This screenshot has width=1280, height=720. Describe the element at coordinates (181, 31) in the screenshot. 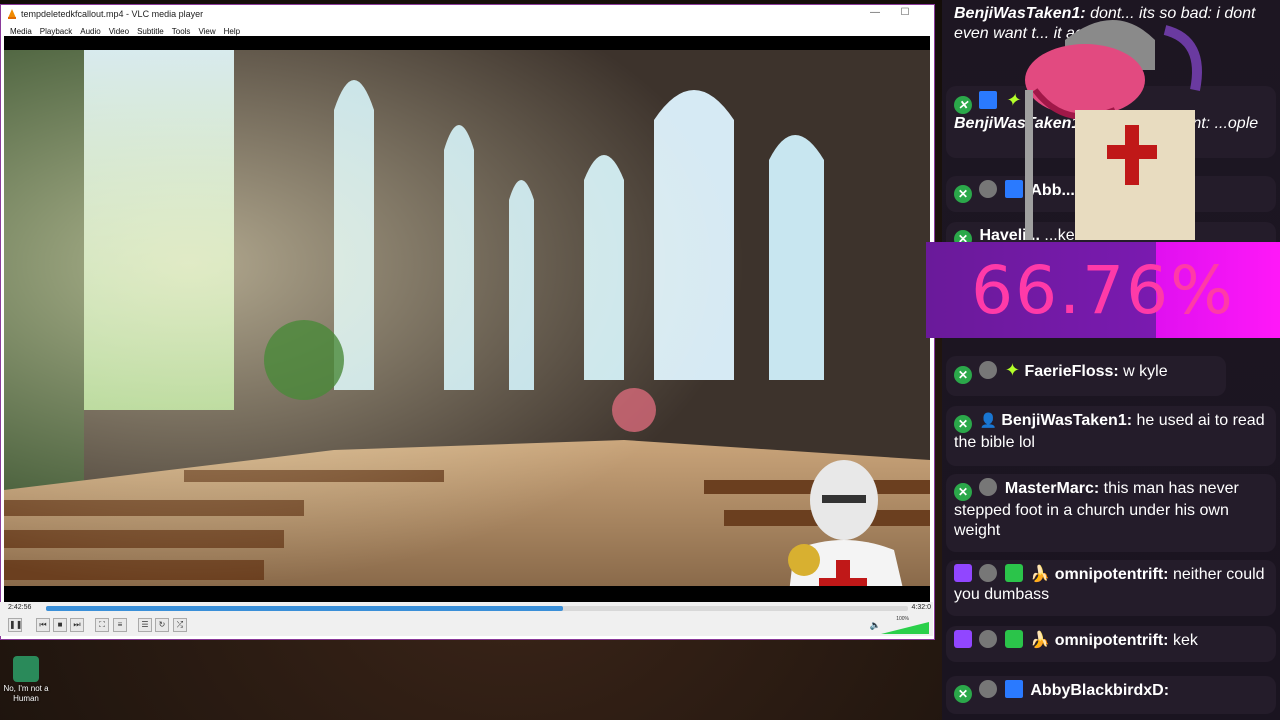

I see `menu-tools: Tools` at that location.